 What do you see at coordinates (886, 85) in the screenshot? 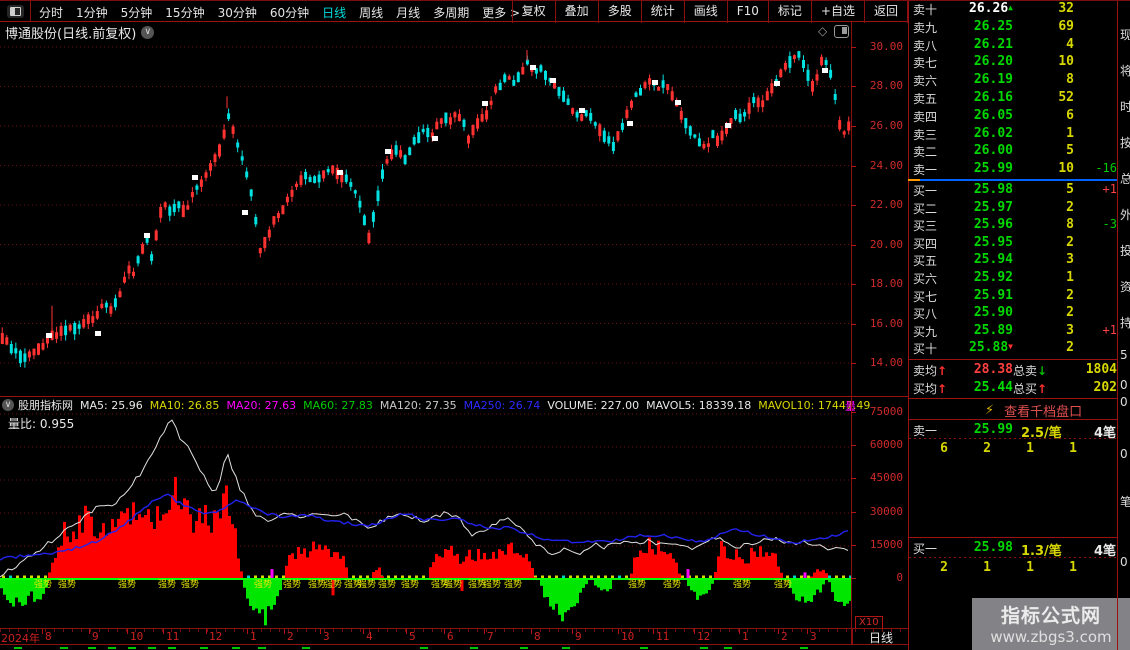
I see `price-tick: 28.00` at bounding box center [886, 85].